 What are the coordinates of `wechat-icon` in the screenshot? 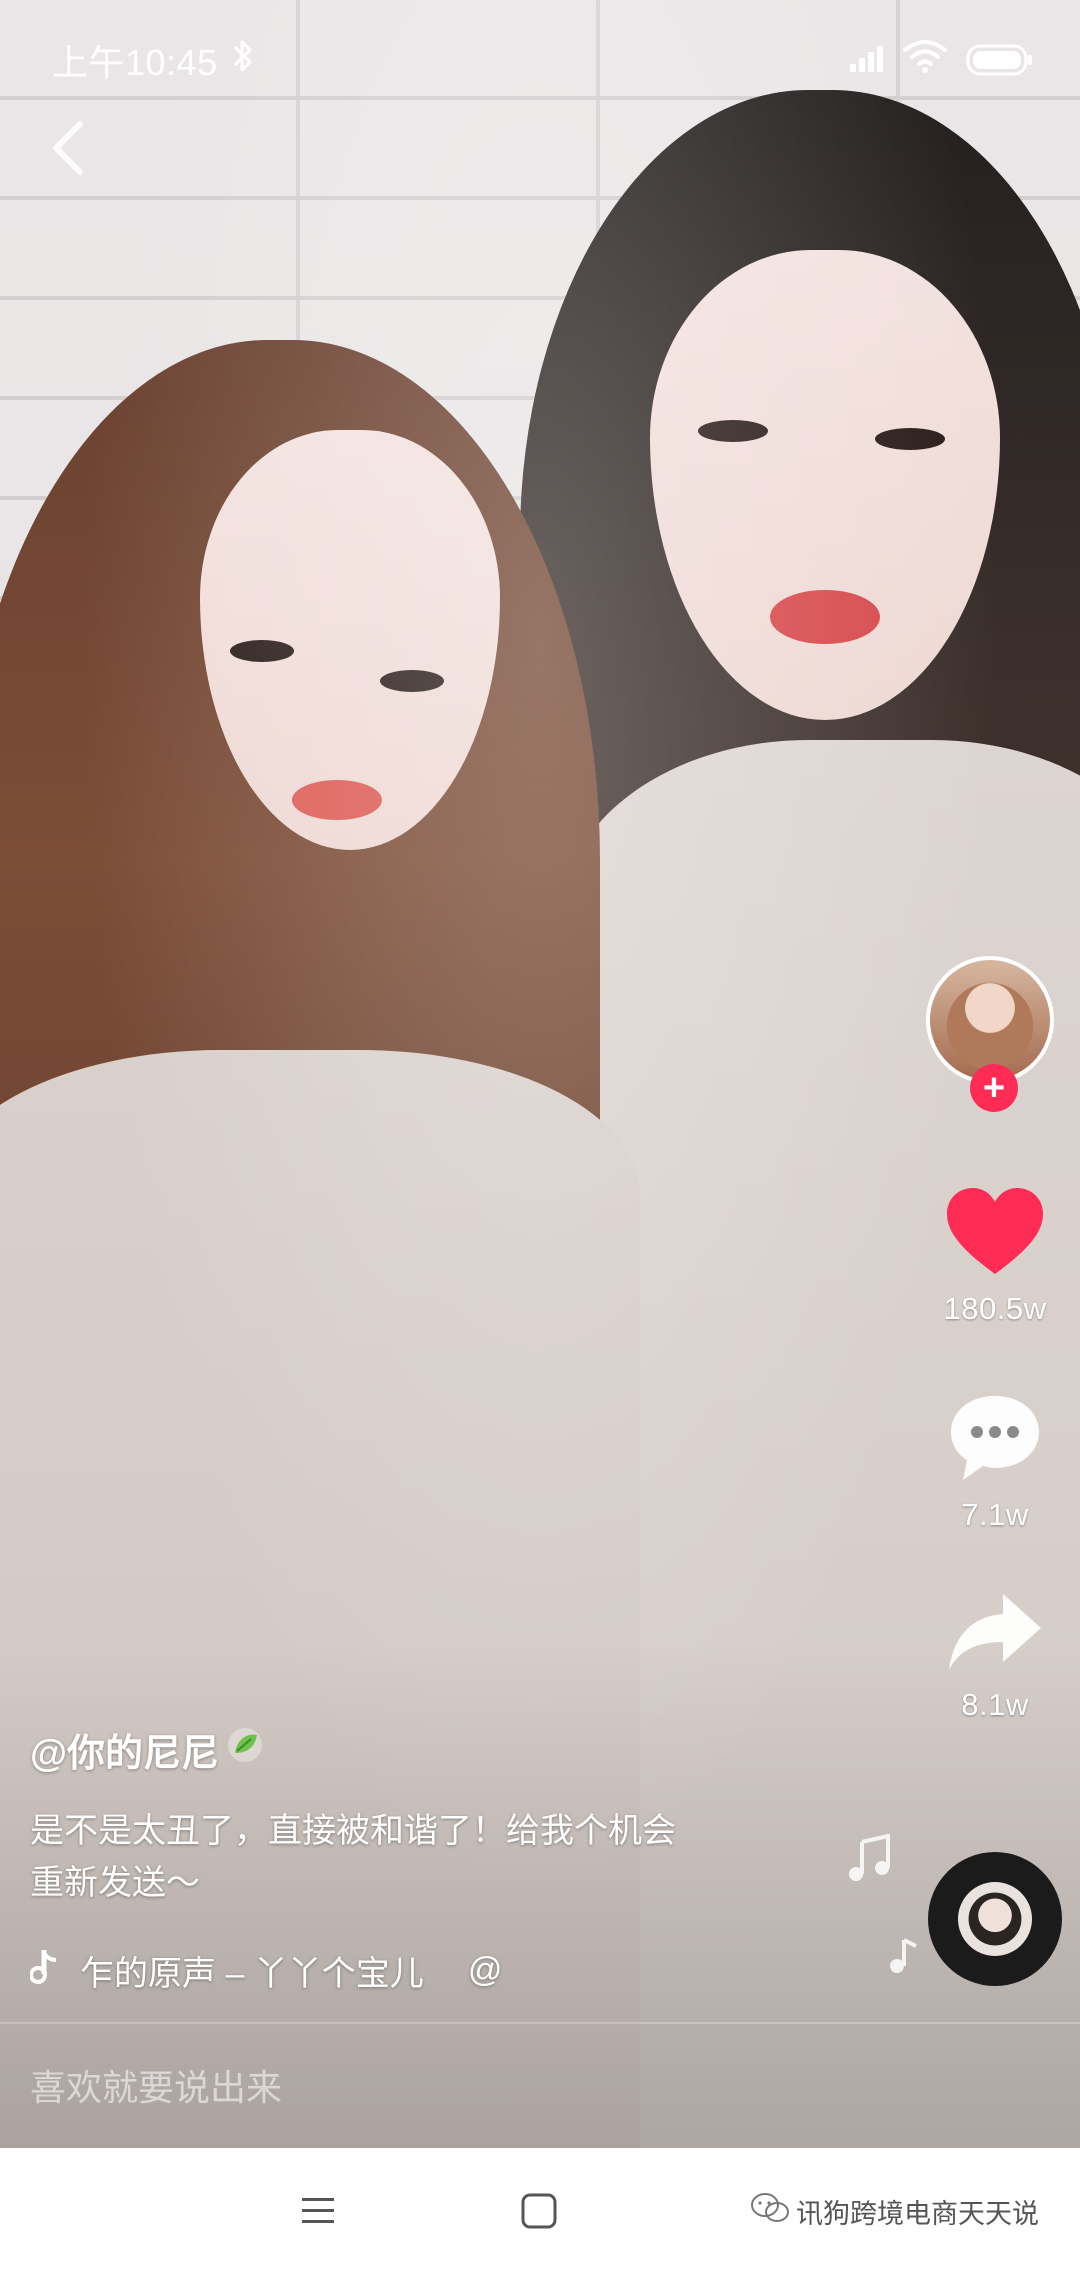 It's located at (770, 2211).